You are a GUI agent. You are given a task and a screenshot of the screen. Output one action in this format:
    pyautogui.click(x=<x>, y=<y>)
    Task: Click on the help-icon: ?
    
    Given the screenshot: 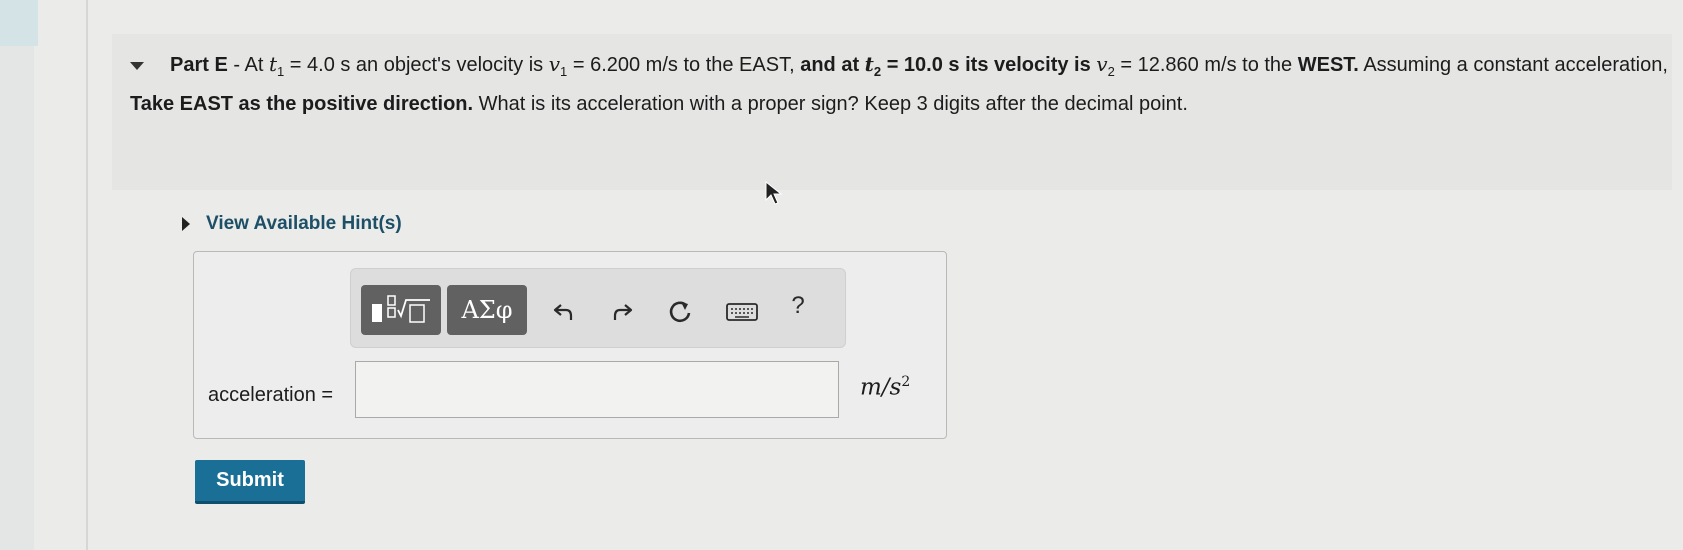 What is the action you would take?
    pyautogui.click(x=798, y=306)
    